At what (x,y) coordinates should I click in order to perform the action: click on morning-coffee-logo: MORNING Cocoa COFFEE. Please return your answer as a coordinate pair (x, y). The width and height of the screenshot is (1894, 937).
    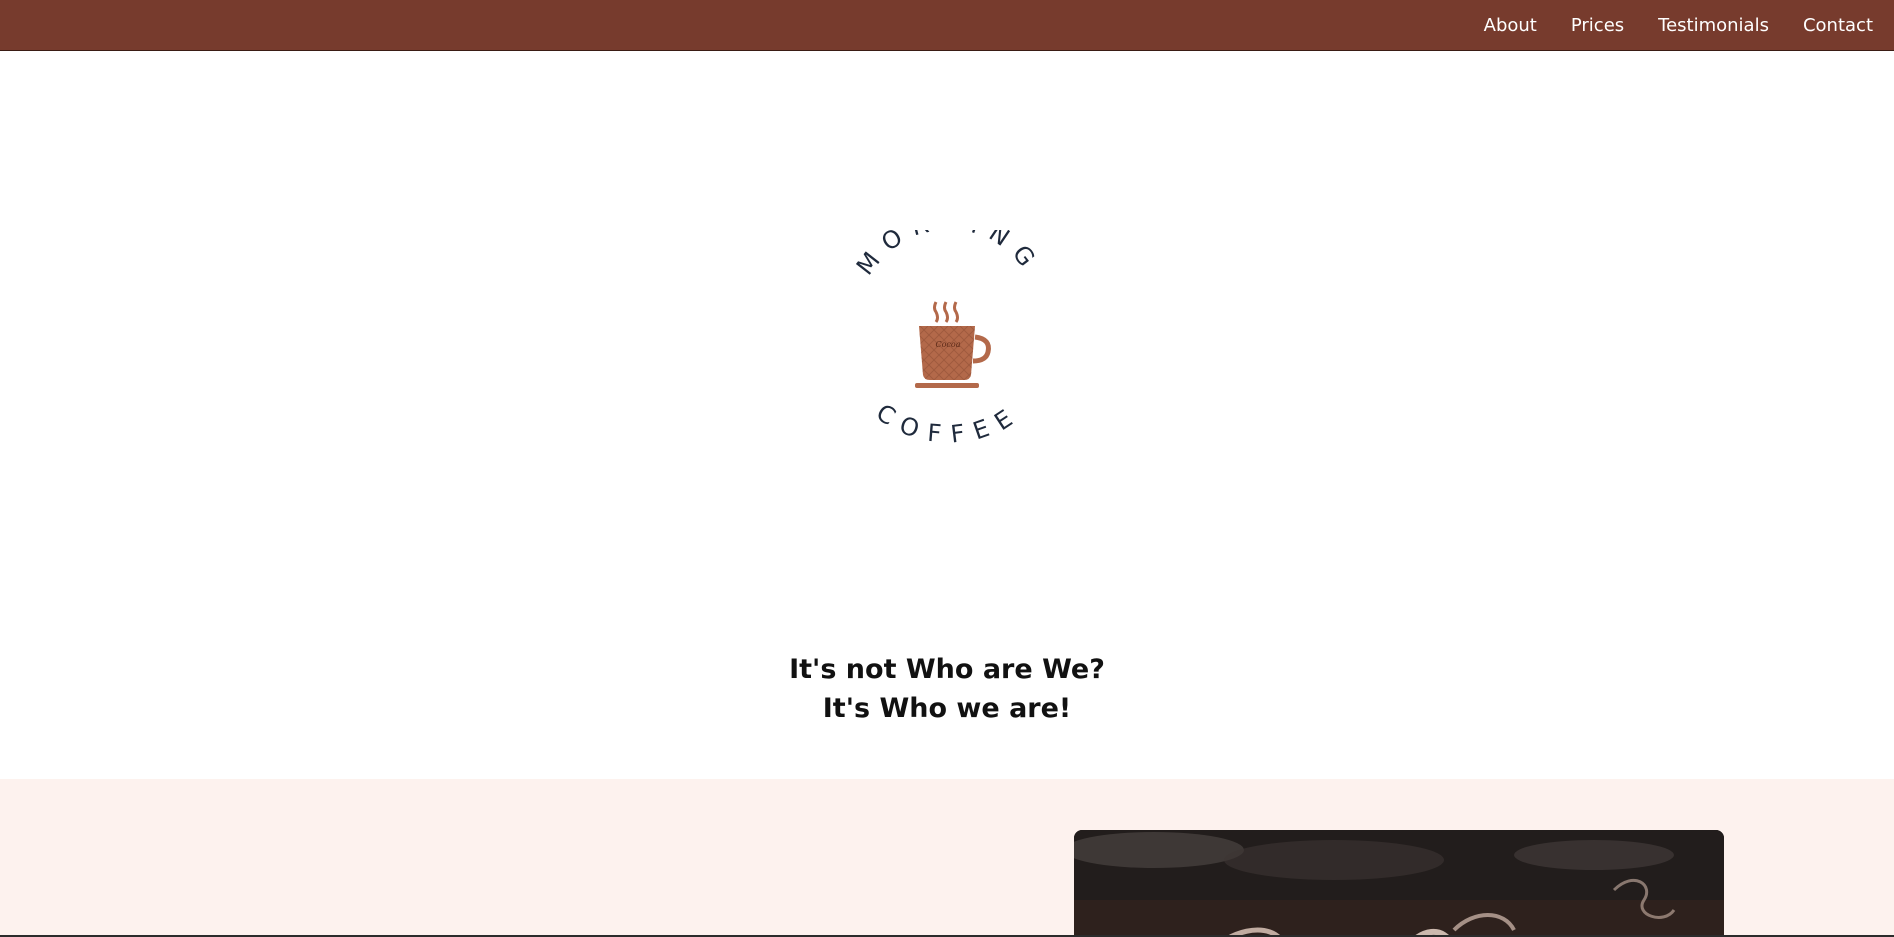
    Looking at the image, I should click on (949, 333).